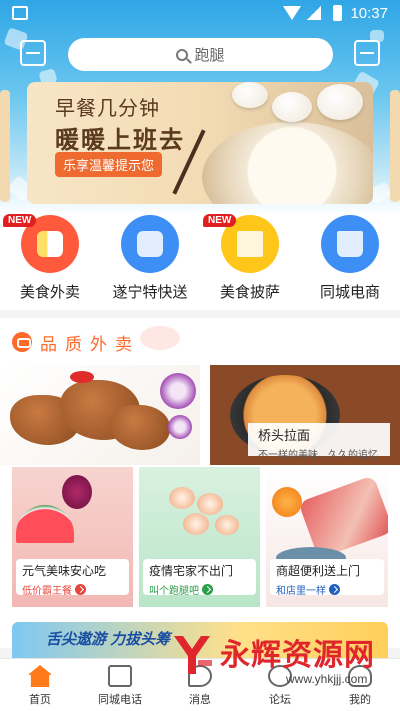 The height and width of the screenshot is (711, 400). What do you see at coordinates (209, 55) in the screenshot?
I see `search-placeholder: 跑腿` at bounding box center [209, 55].